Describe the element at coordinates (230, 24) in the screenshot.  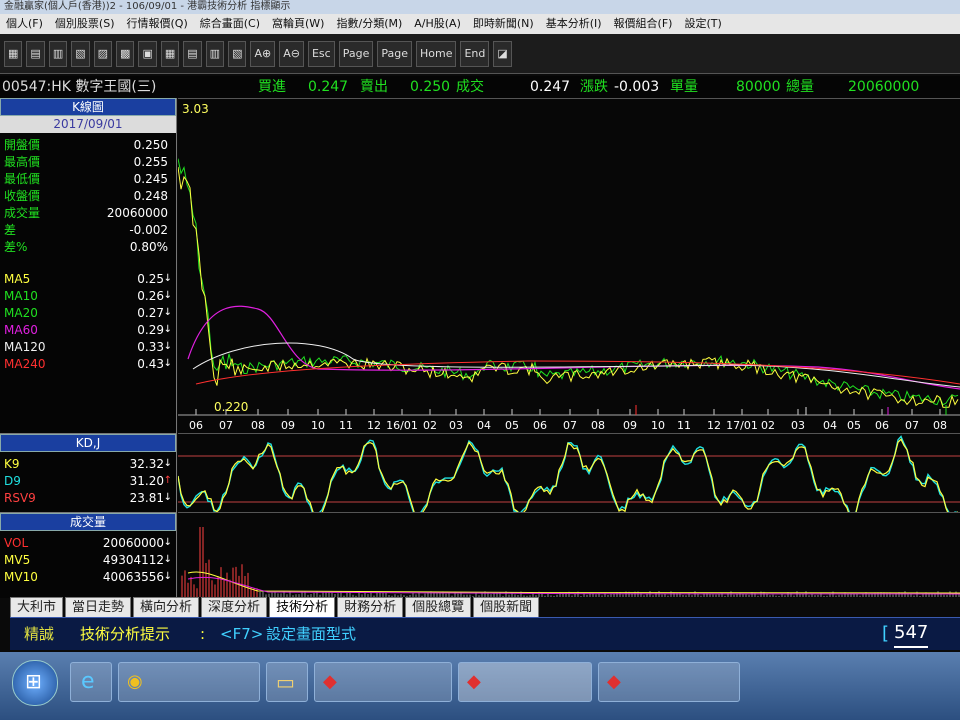
I see `menu-item: 綜合畫面(C)` at that location.